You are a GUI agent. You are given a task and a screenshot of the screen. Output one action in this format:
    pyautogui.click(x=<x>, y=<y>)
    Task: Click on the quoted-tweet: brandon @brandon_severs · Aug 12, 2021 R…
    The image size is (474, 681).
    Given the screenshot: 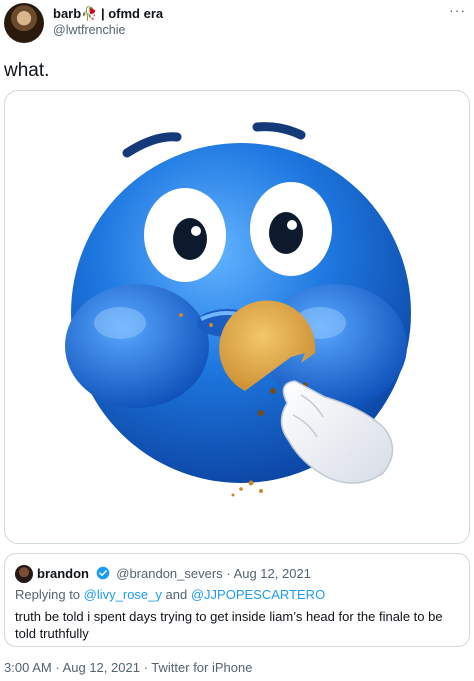 What is the action you would take?
    pyautogui.click(x=237, y=600)
    